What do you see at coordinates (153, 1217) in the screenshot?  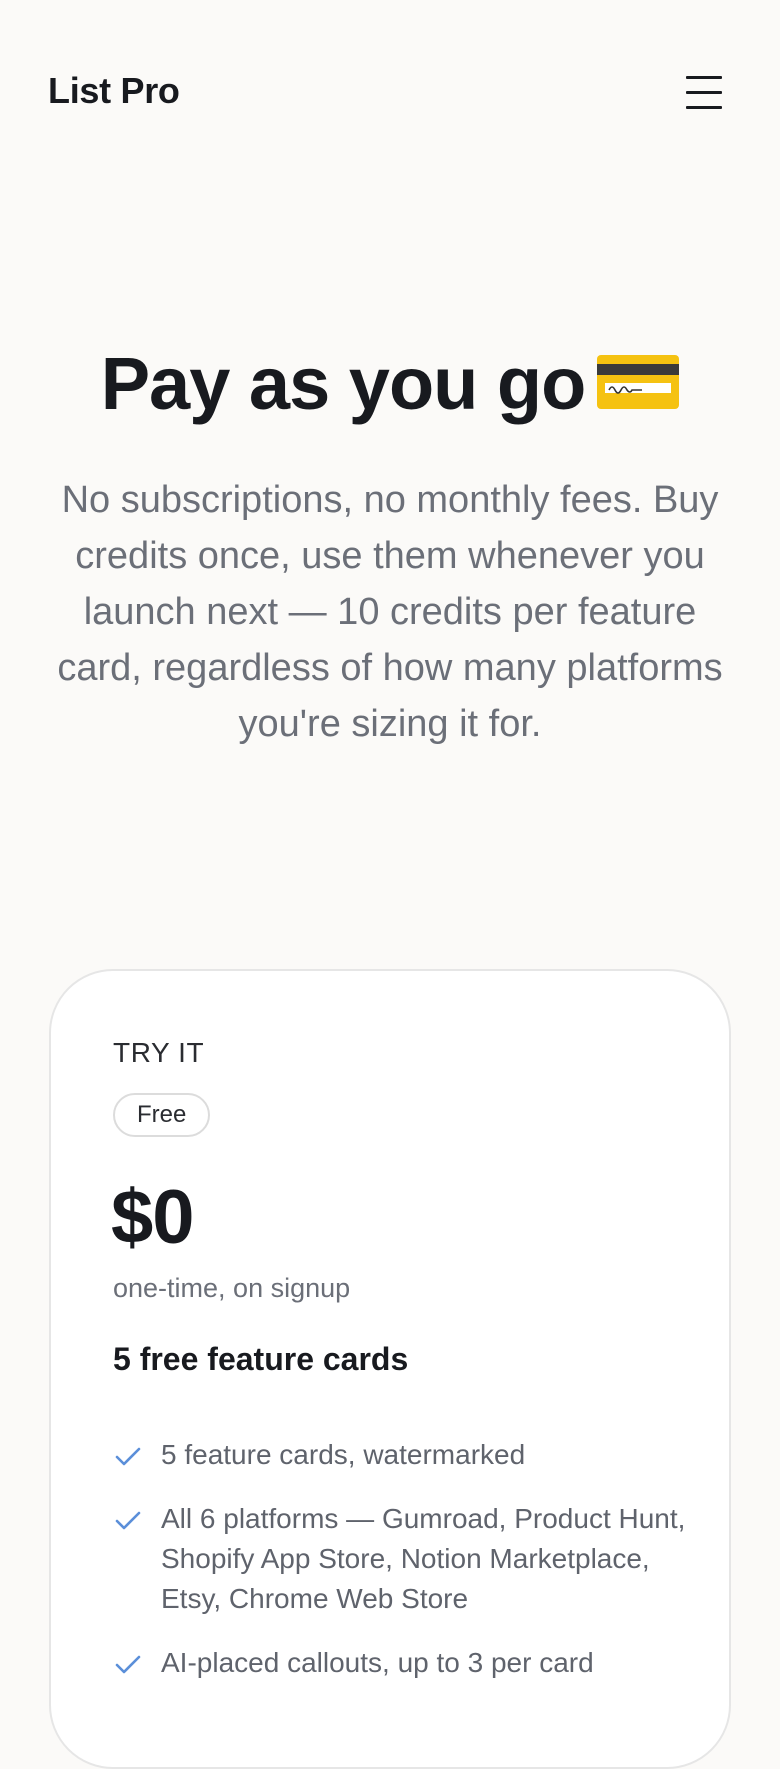 I see `price: $0` at bounding box center [153, 1217].